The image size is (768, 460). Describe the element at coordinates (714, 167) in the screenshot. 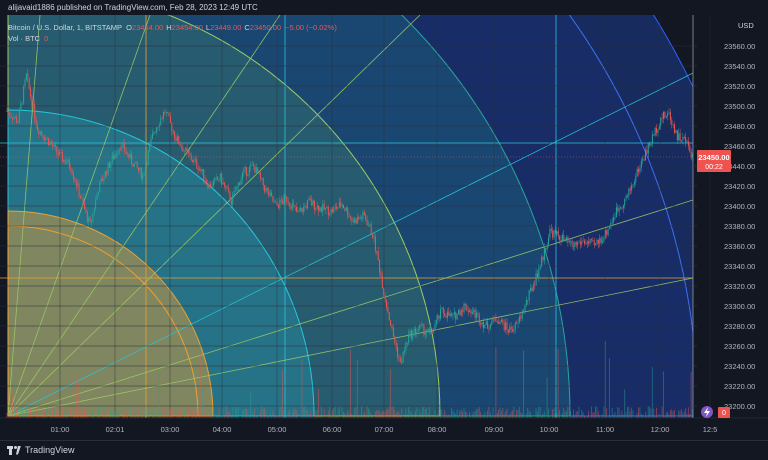

I see `countdown-label: 00:22` at that location.